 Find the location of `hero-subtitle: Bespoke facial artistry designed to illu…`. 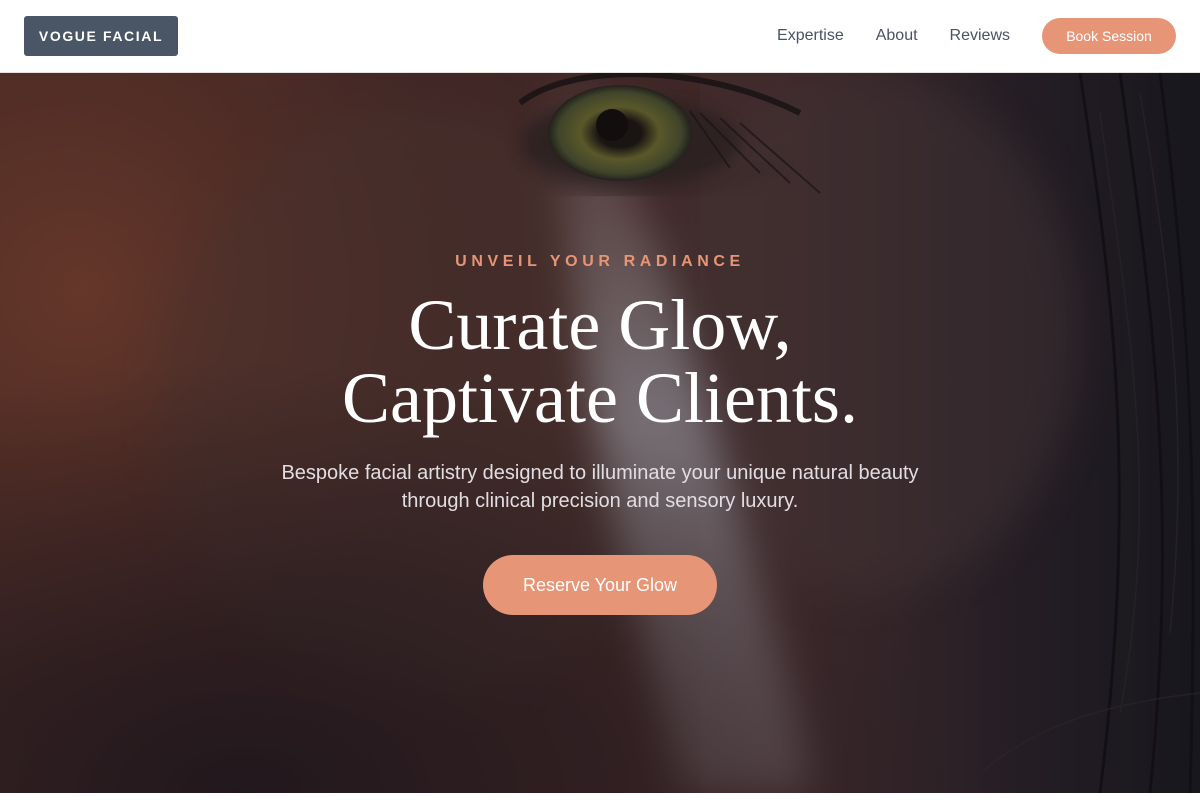

hero-subtitle: Bespoke facial artistry designed to illu… is located at coordinates (600, 487).